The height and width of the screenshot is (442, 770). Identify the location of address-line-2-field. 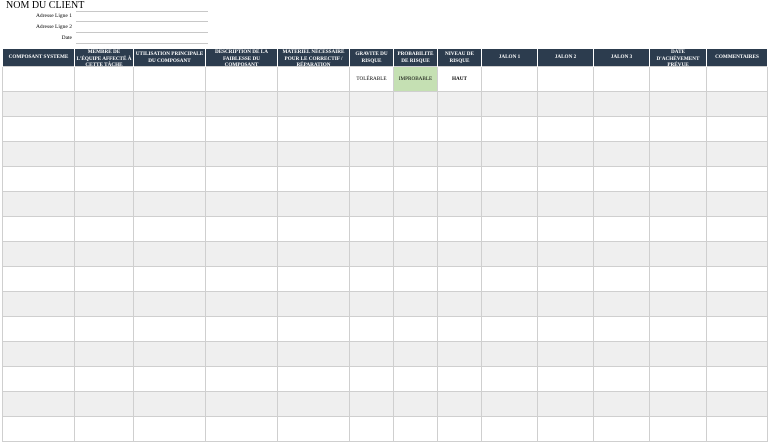
(142, 32).